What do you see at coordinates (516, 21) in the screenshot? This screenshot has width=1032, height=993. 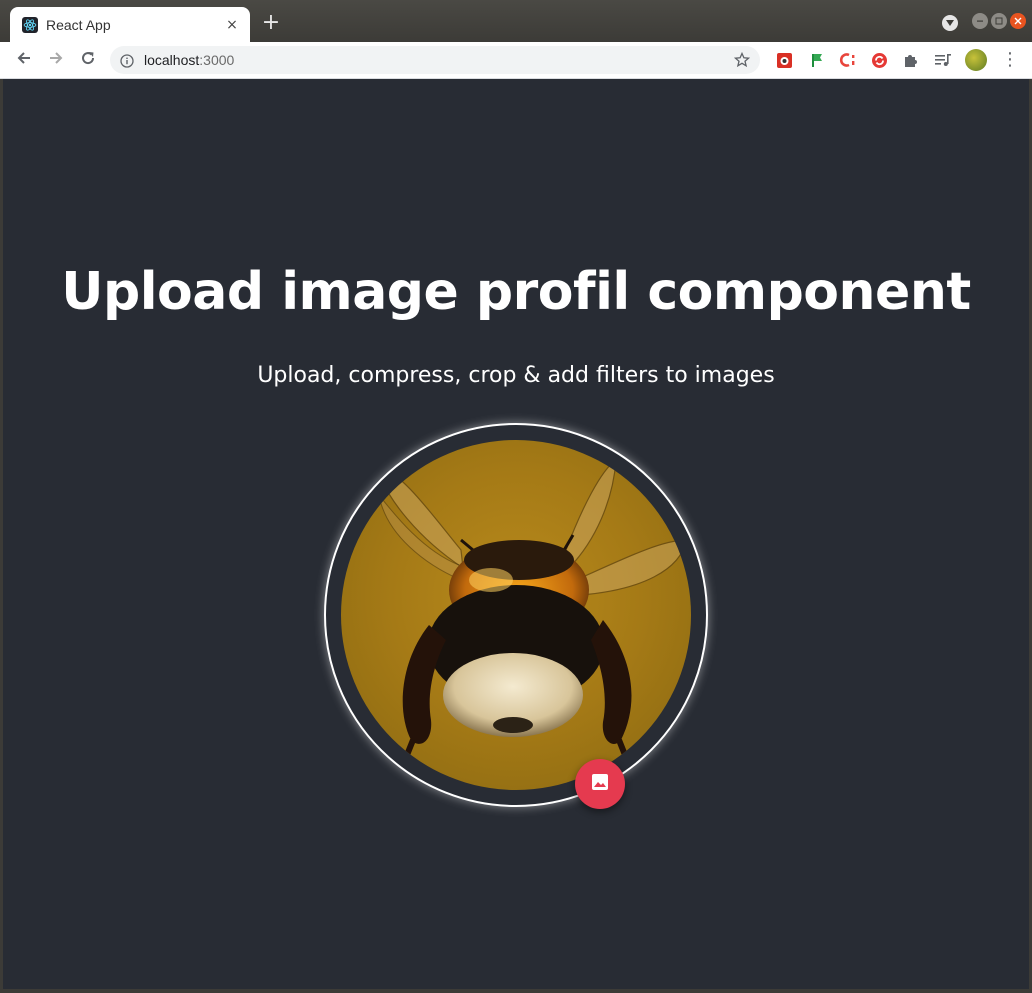 I see `browser-titlebar: React App × +` at bounding box center [516, 21].